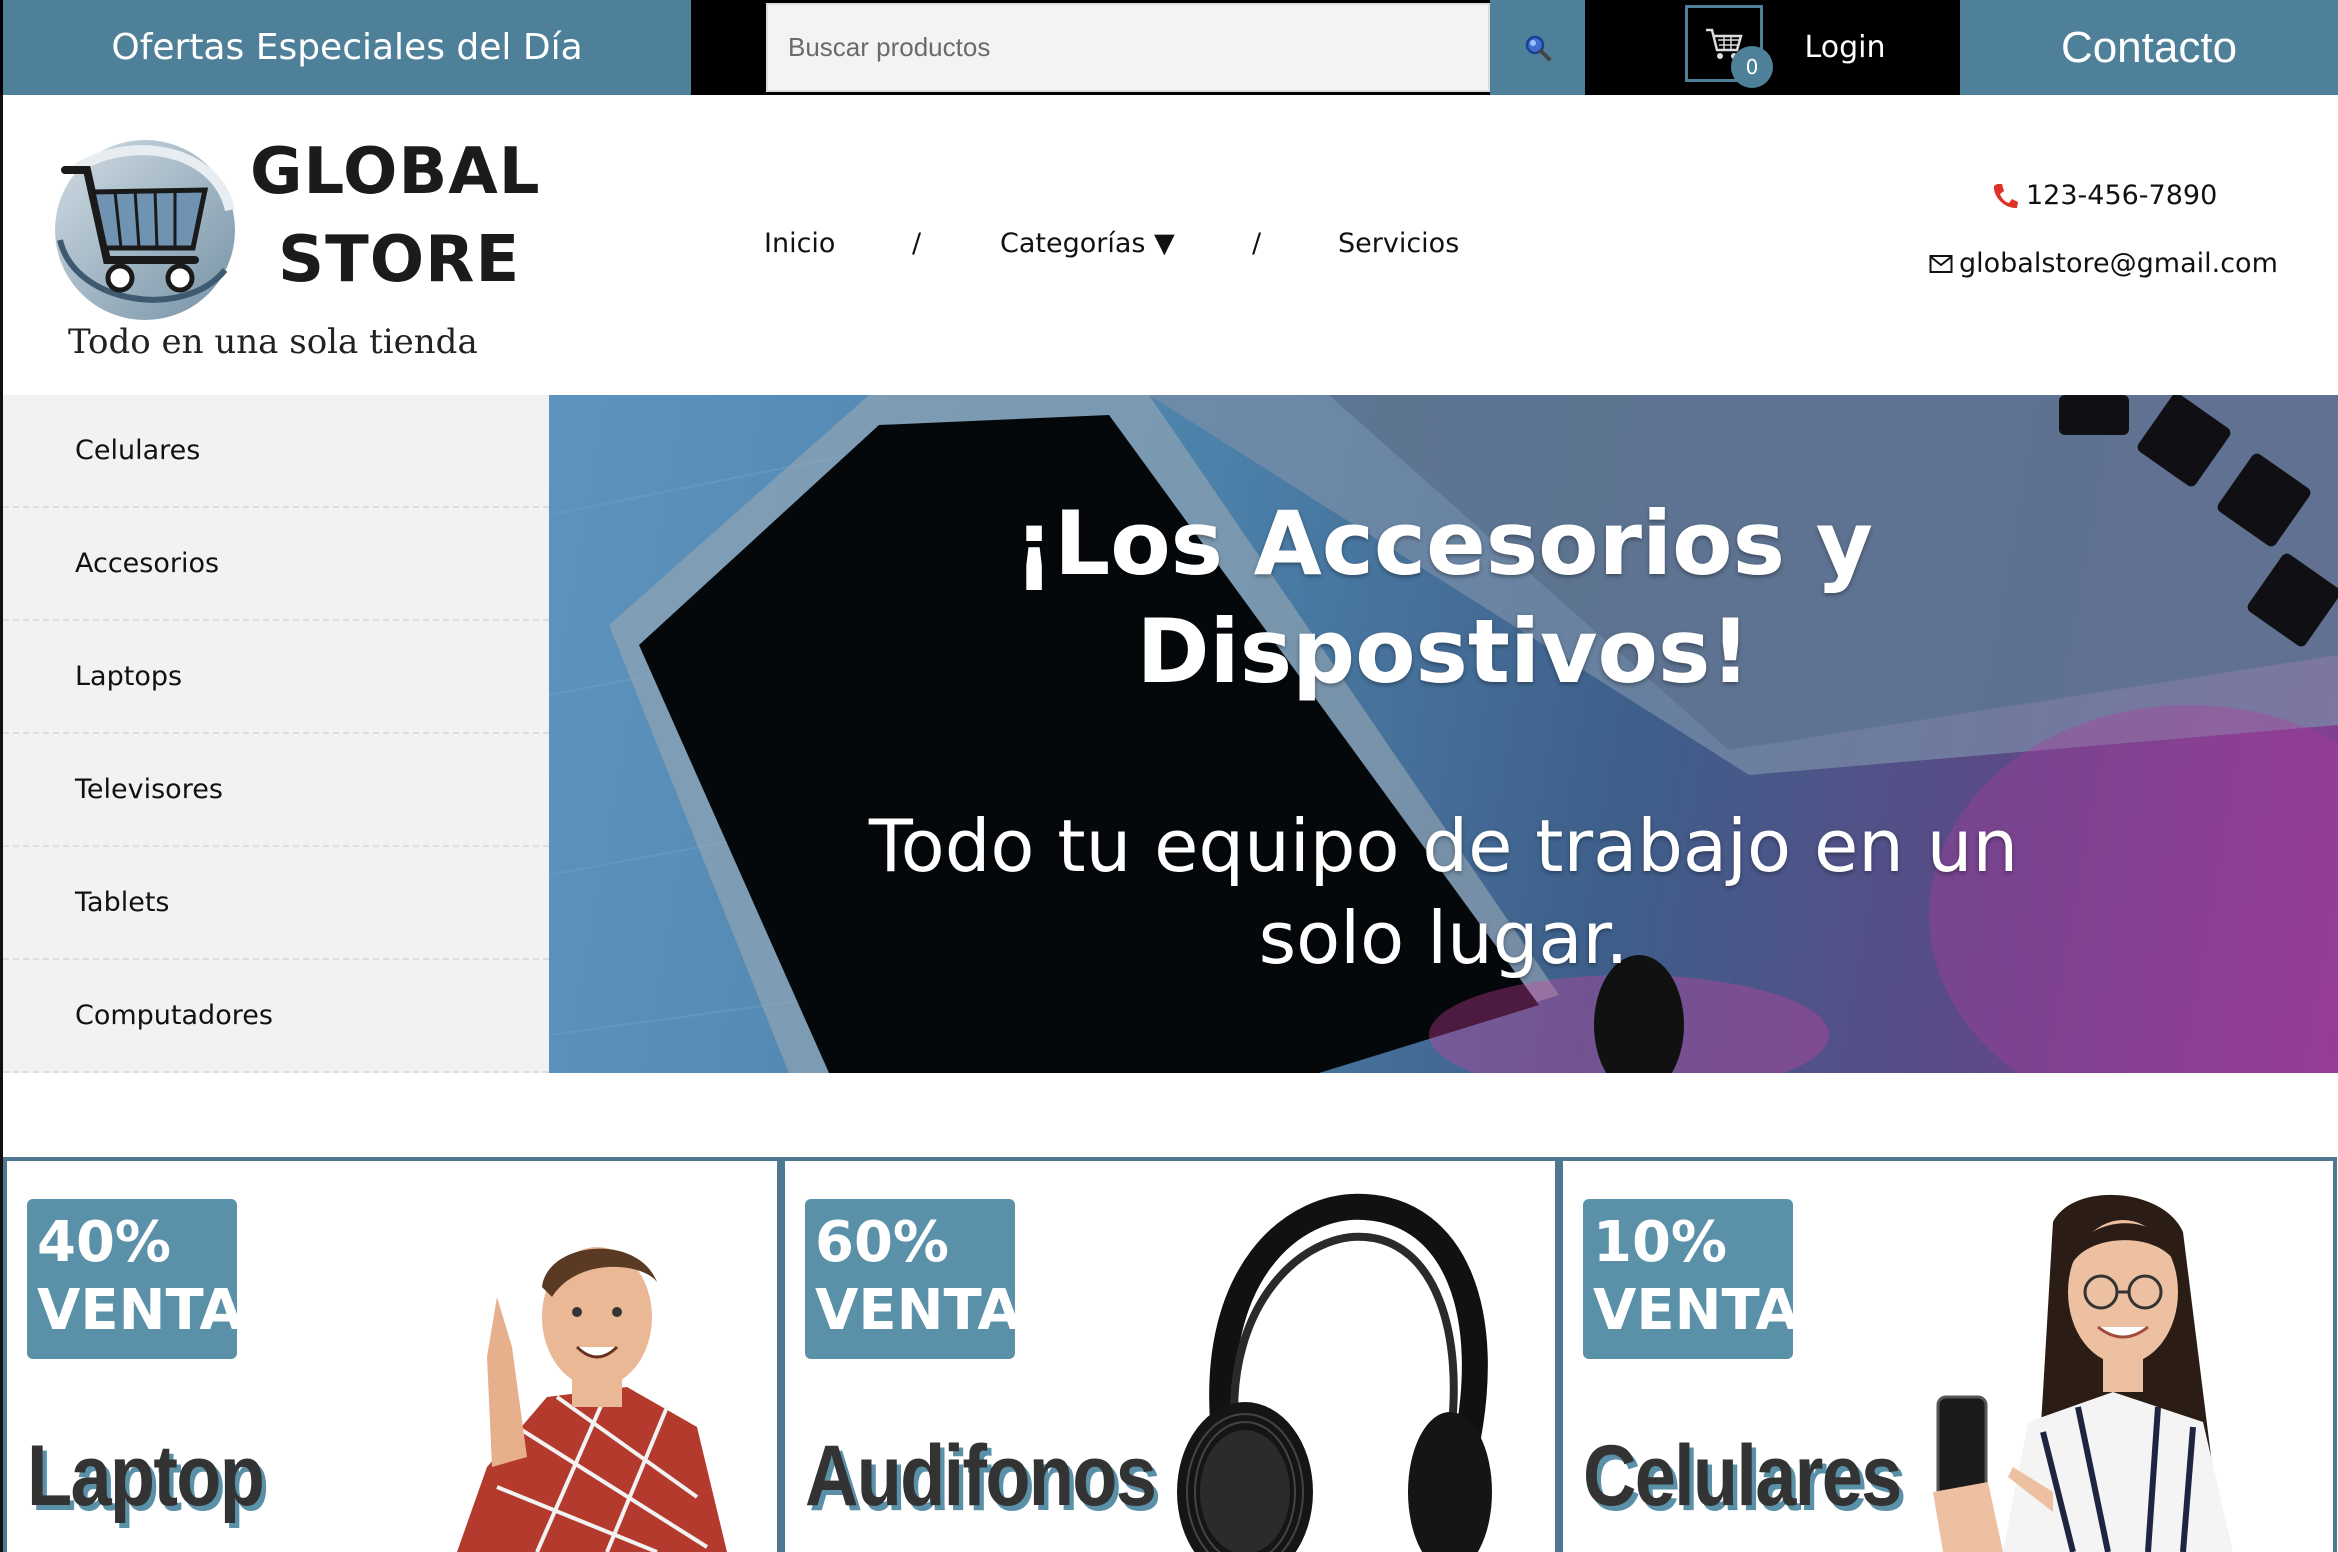  I want to click on sidebar-item-computadores: Computadores, so click(276, 1016).